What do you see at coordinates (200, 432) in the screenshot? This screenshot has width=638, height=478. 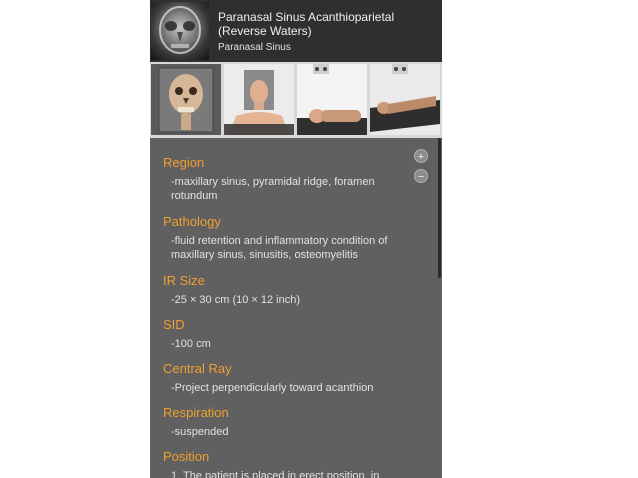 I see `section-text-respiration: -suspended` at bounding box center [200, 432].